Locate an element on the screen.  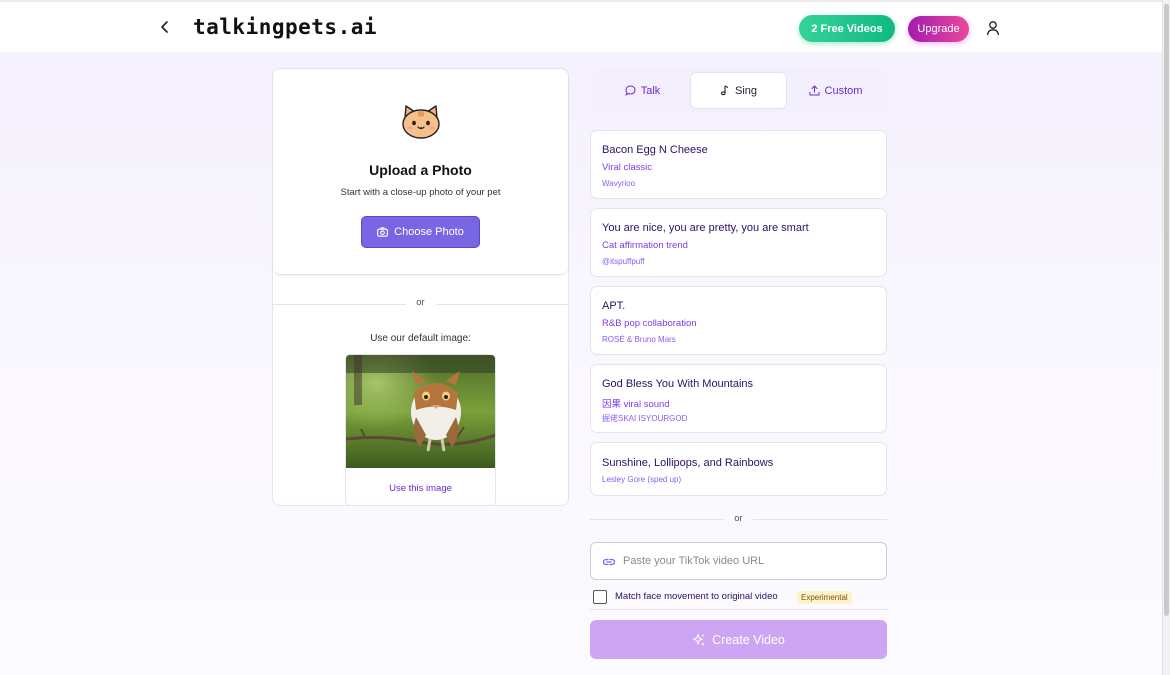
cat-face-icon is located at coordinates (421, 122).